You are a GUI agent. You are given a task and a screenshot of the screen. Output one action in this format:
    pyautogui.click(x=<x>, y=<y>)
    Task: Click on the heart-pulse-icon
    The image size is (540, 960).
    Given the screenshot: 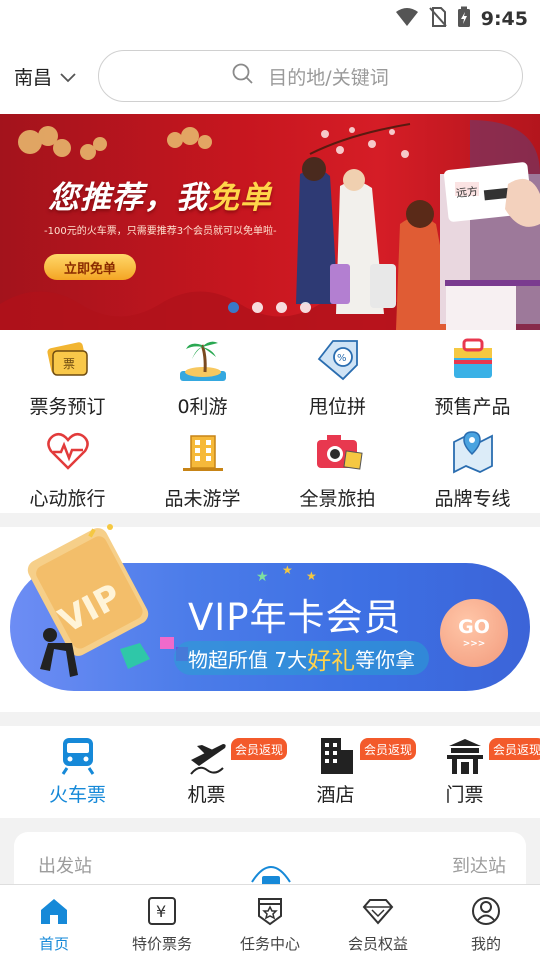 What is the action you would take?
    pyautogui.click(x=68, y=451)
    